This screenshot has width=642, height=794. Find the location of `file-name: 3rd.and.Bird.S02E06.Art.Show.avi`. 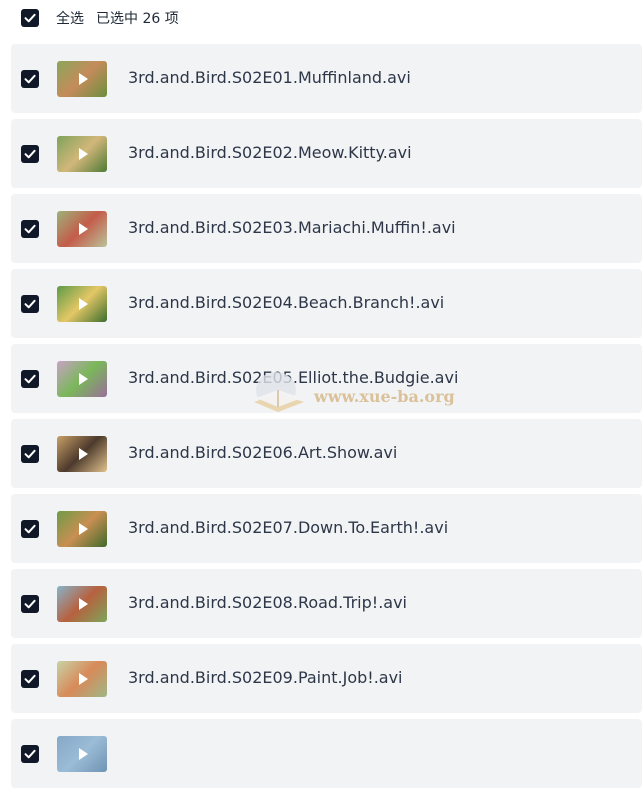

file-name: 3rd.and.Bird.S02E06.Art.Show.avi is located at coordinates (263, 452).